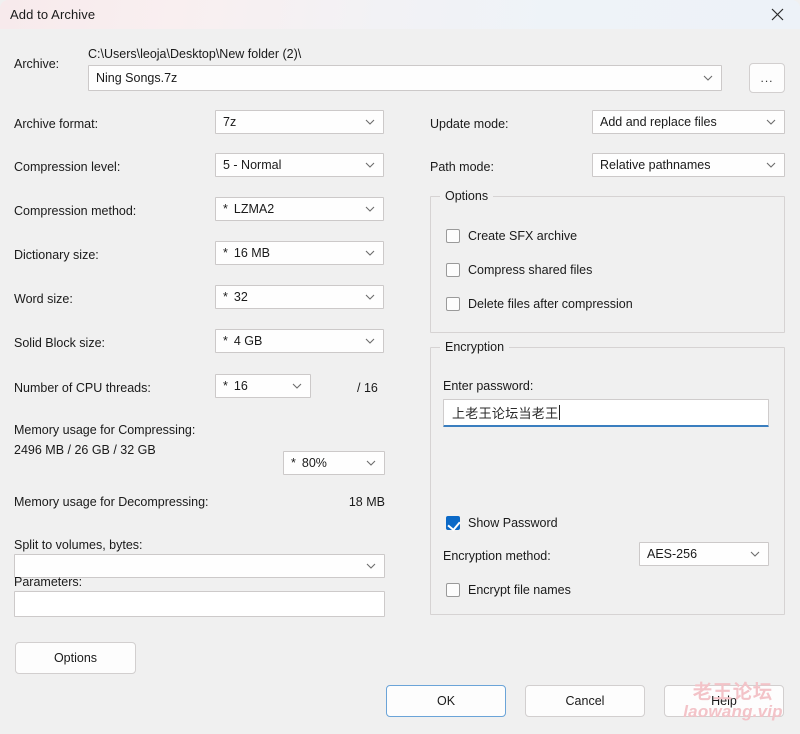  What do you see at coordinates (230, 122) in the screenshot?
I see `archive-format-value: 7z` at bounding box center [230, 122].